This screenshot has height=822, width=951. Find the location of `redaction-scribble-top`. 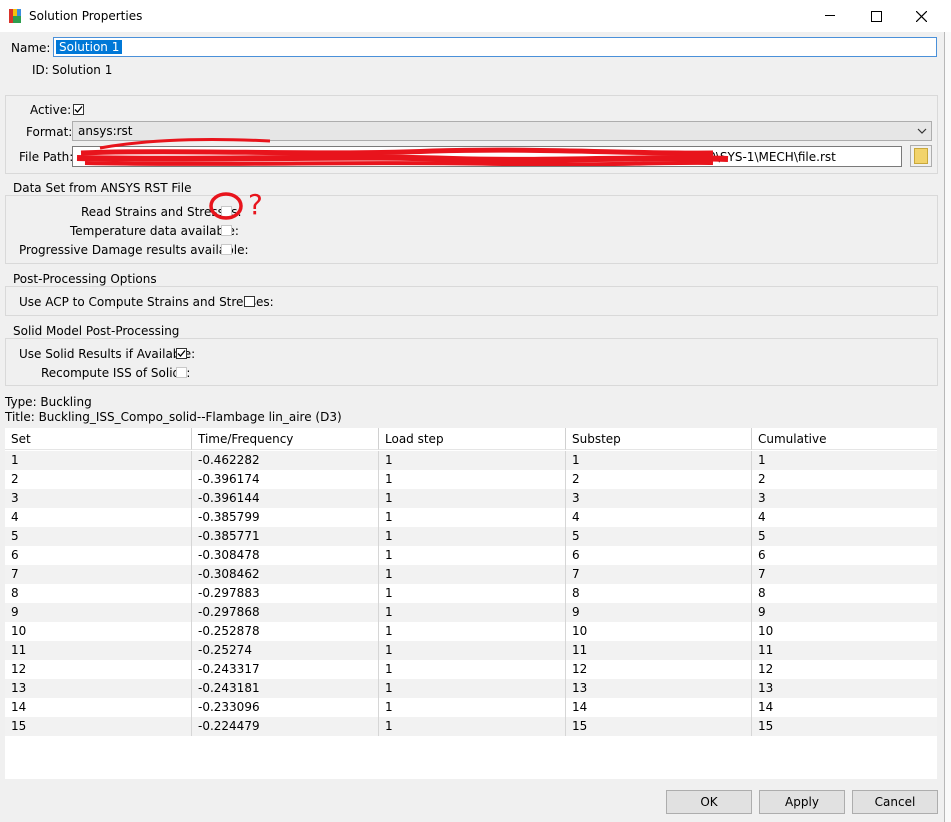

redaction-scribble-top is located at coordinates (185, 143).